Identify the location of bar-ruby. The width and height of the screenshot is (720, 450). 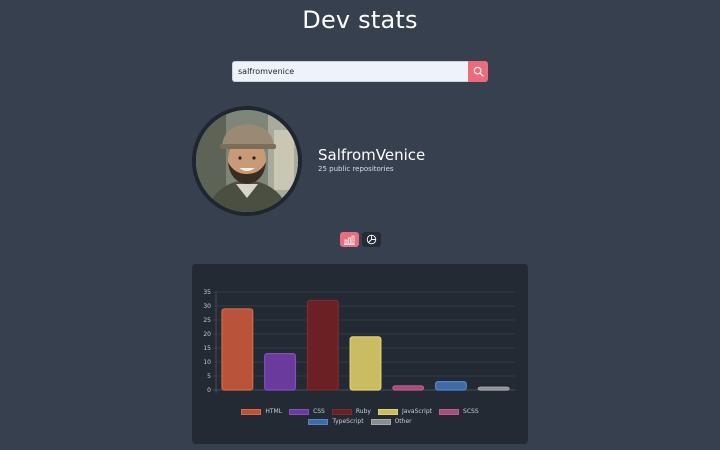
(322, 345).